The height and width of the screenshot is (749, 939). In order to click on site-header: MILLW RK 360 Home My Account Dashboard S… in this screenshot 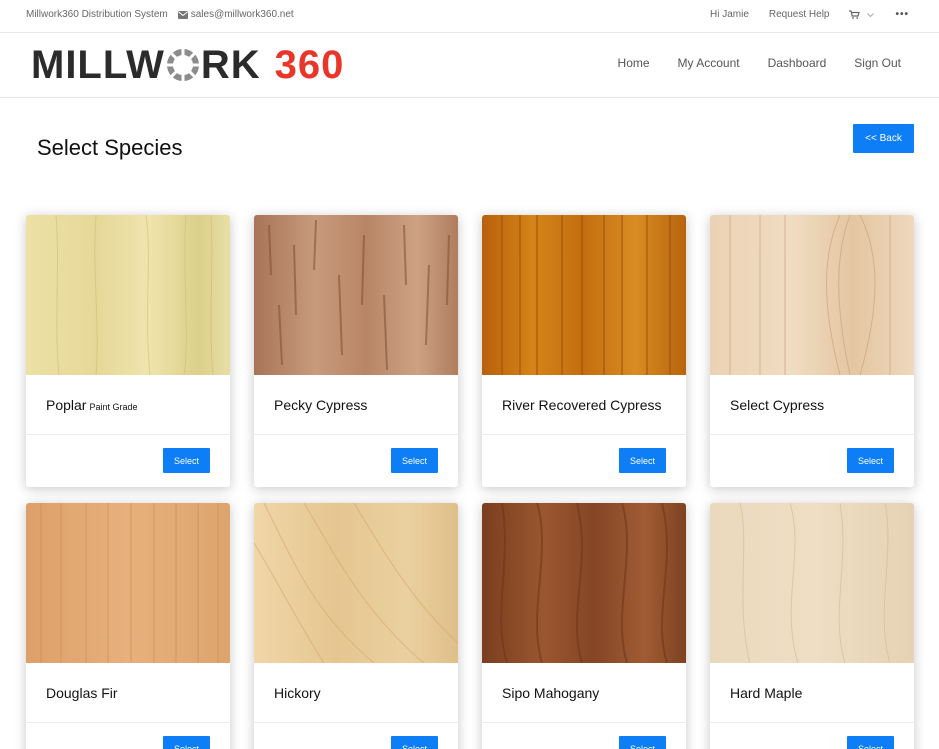, I will do `click(469, 66)`.